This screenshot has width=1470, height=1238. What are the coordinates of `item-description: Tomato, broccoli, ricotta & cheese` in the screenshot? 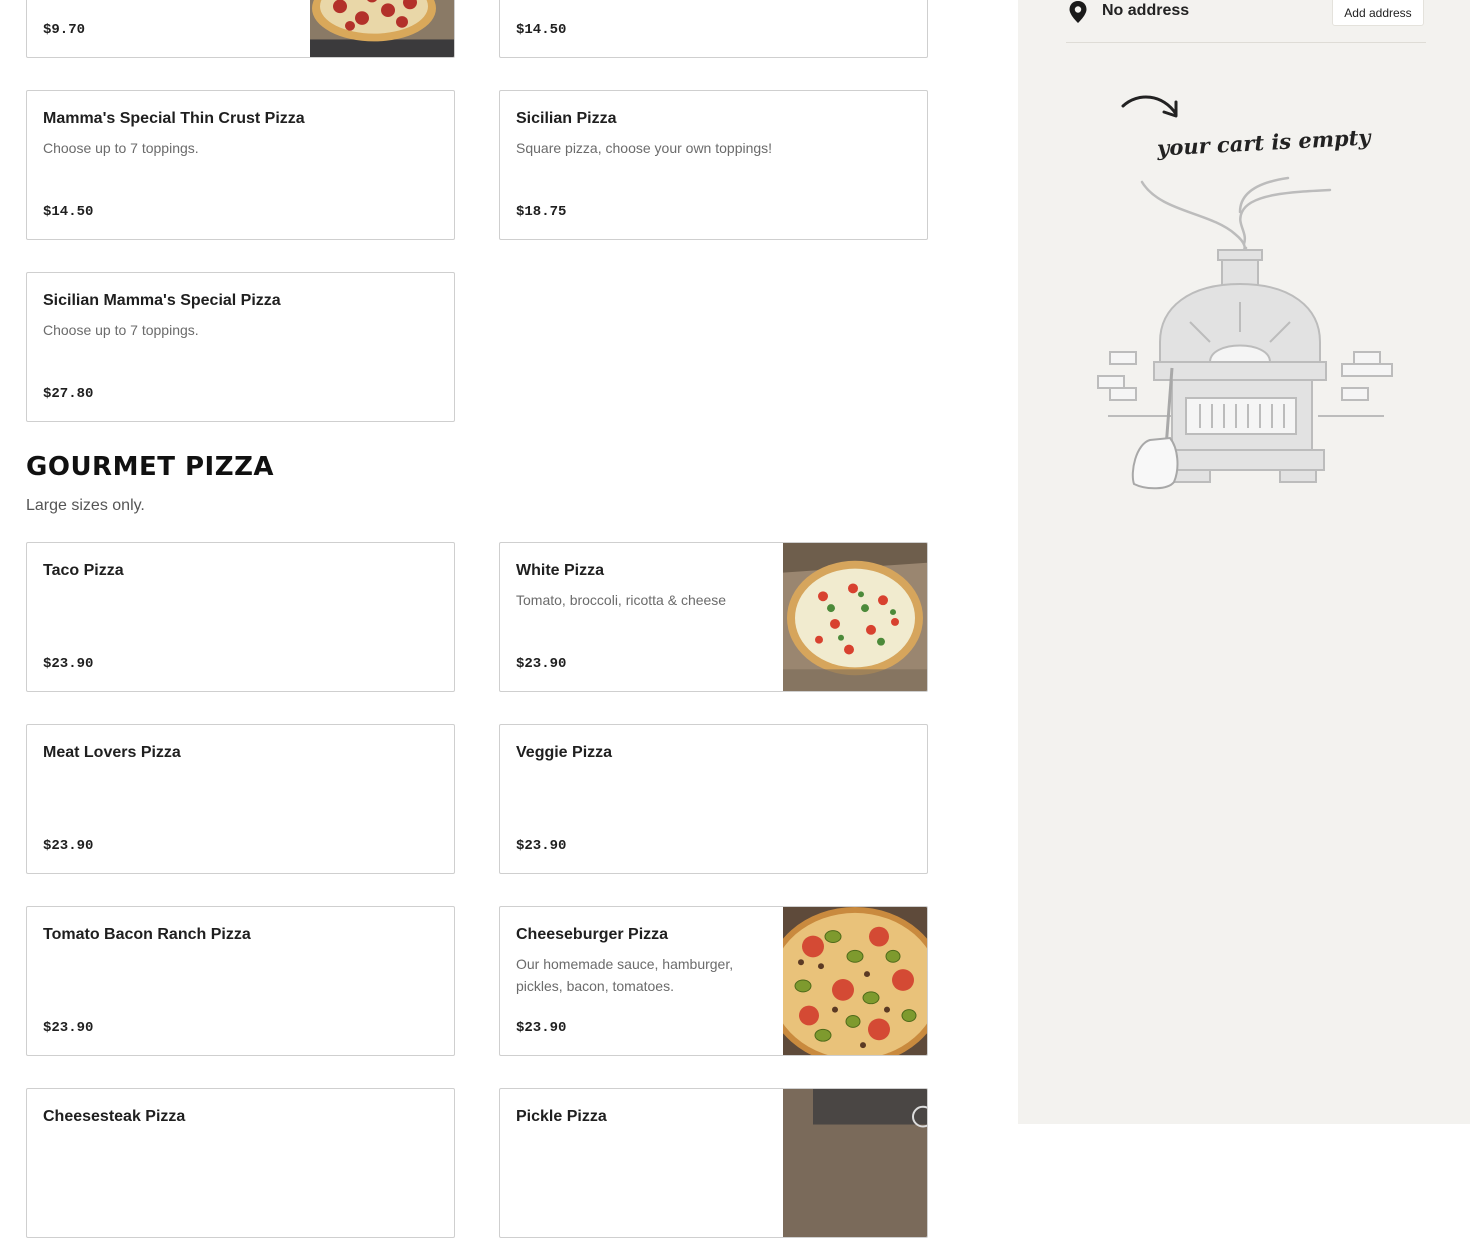 It's located at (621, 600).